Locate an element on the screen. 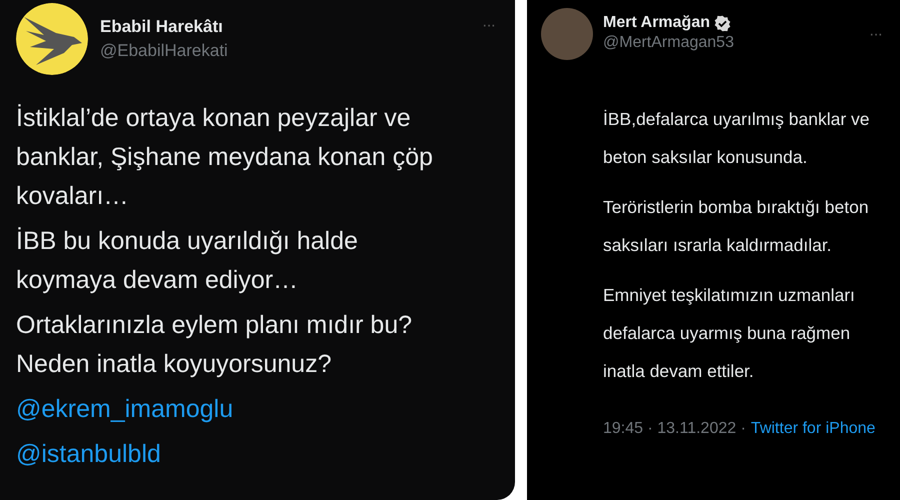  tweet-paragraph: Ortaklarınızla eylem planı mıdır bu? Neden inatla koyuyorsunuz? is located at coordinates (214, 345).